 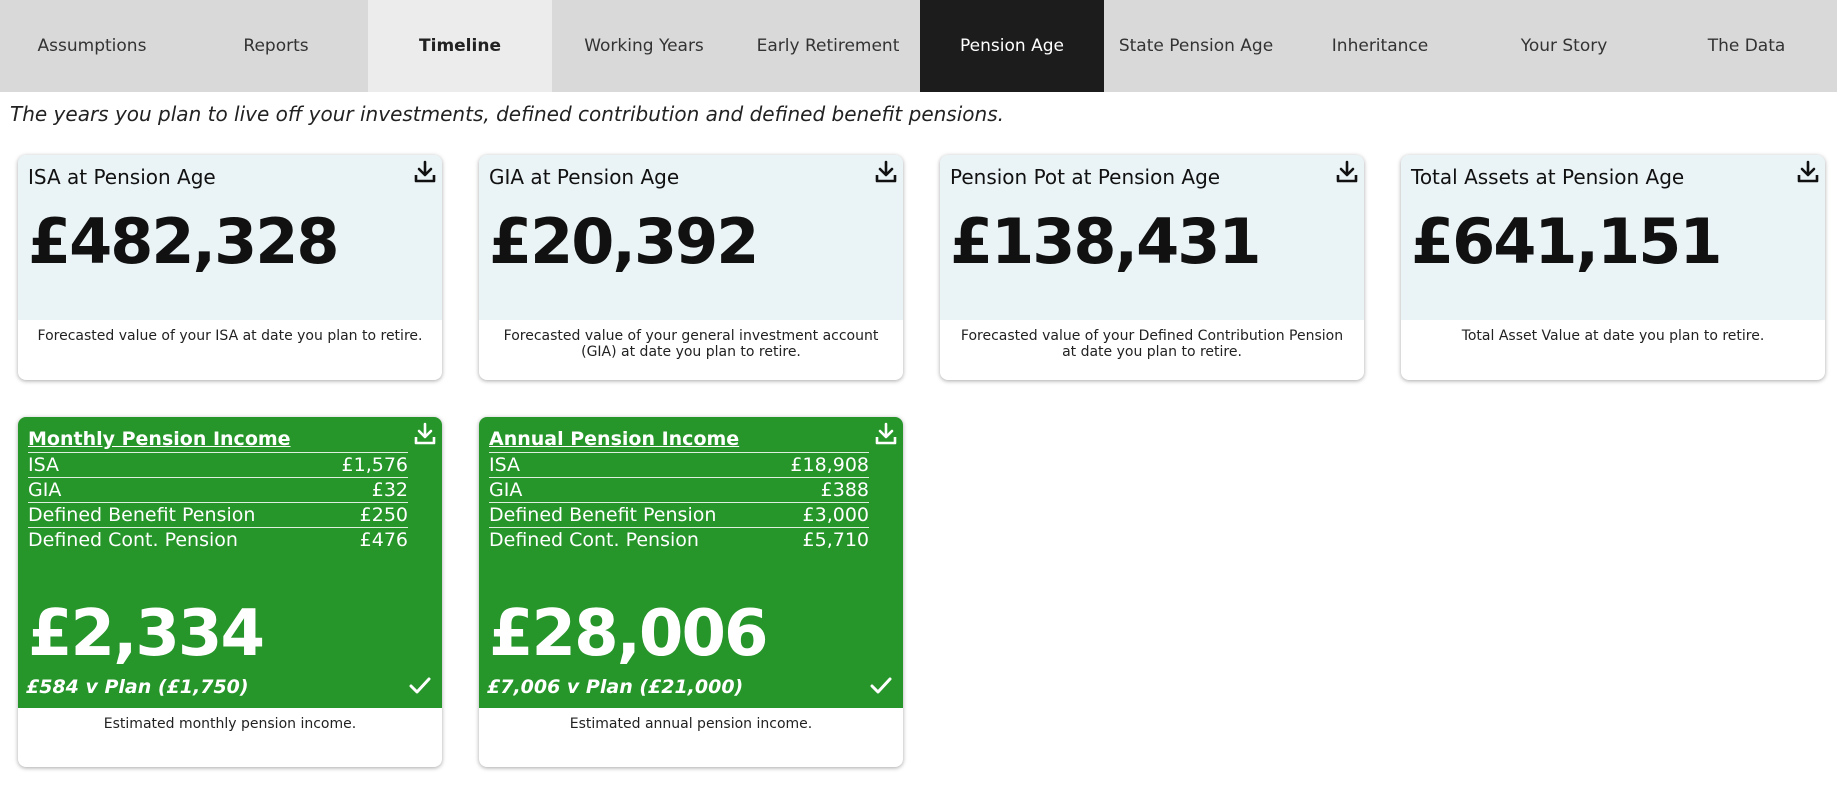 I want to click on tab-assumptions: Assumptions, so click(x=92, y=46).